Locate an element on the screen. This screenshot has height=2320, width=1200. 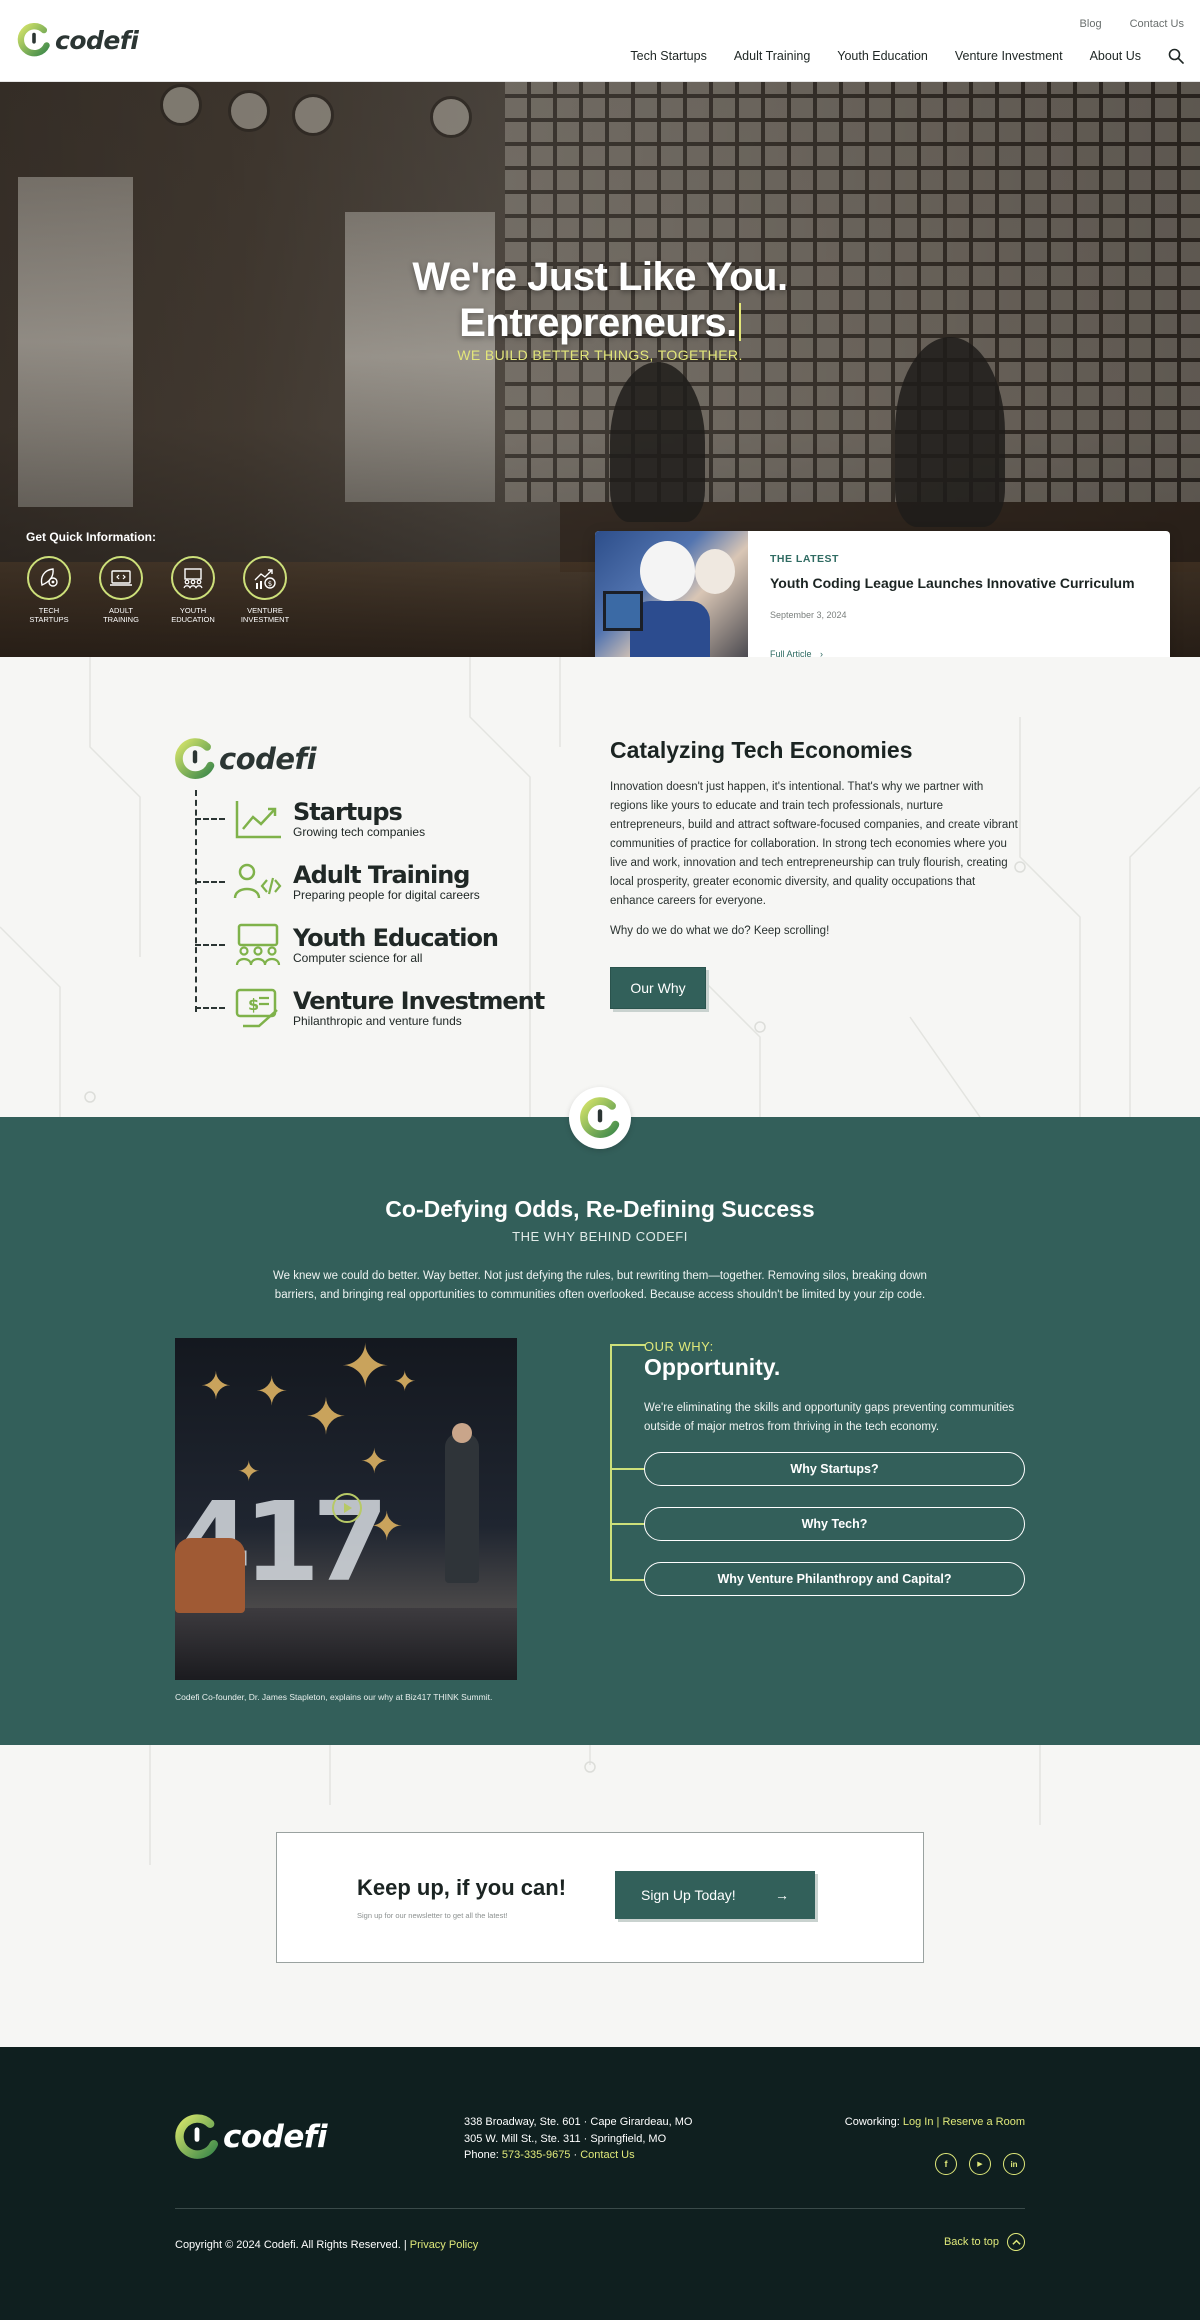
utility-nav: Blog Contact Us is located at coordinates (1132, 24).